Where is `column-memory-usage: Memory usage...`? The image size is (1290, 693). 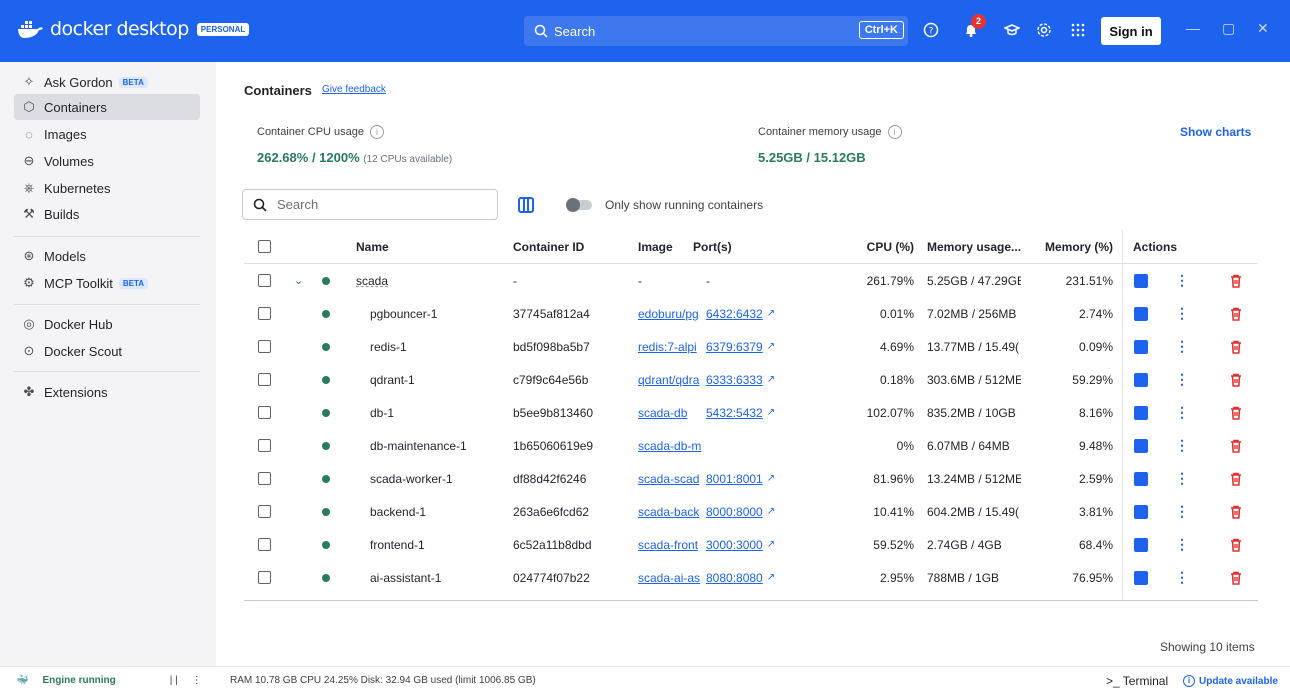 column-memory-usage: Memory usage... is located at coordinates (974, 246).